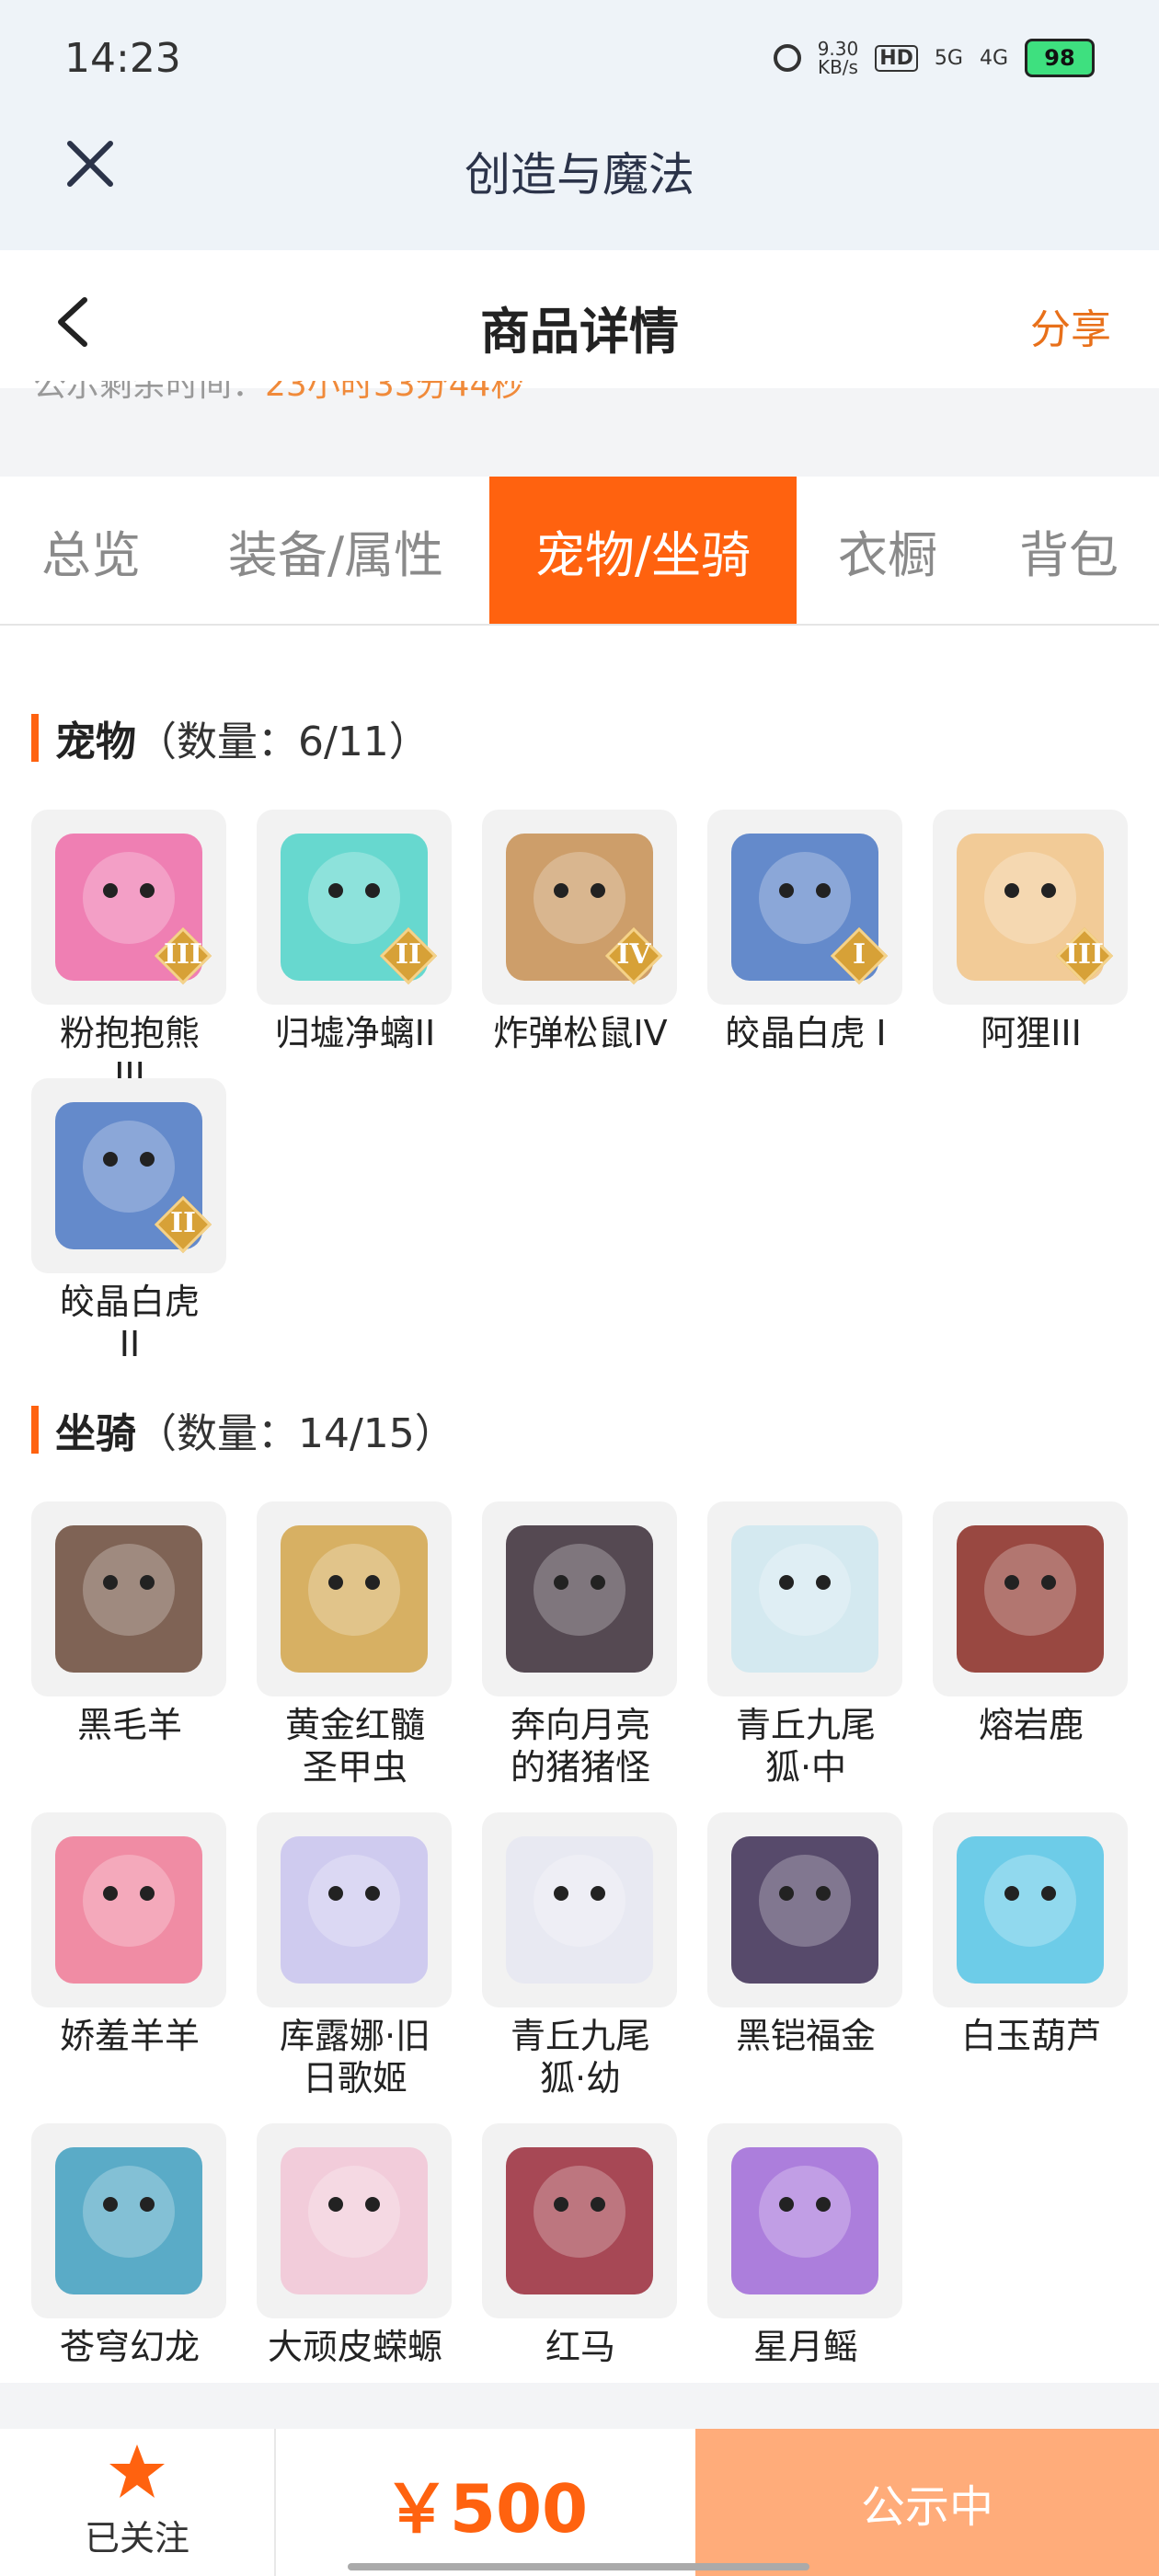 This screenshot has width=1159, height=2576. Describe the element at coordinates (129, 1725) in the screenshot. I see `item-name: 黑毛羊` at that location.